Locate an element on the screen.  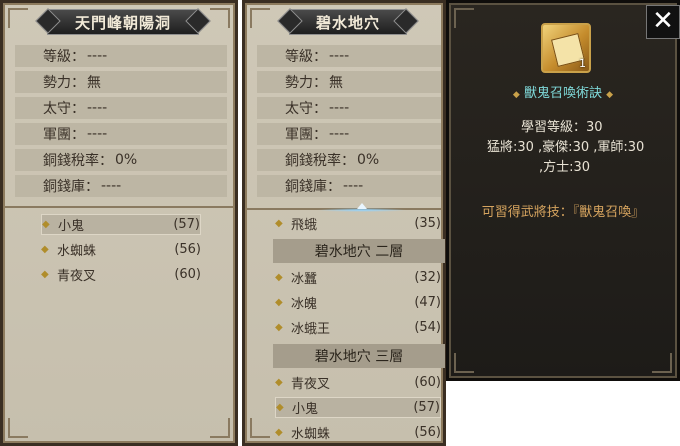
floor-header: 碧水地穴 二層 is located at coordinates (359, 251).